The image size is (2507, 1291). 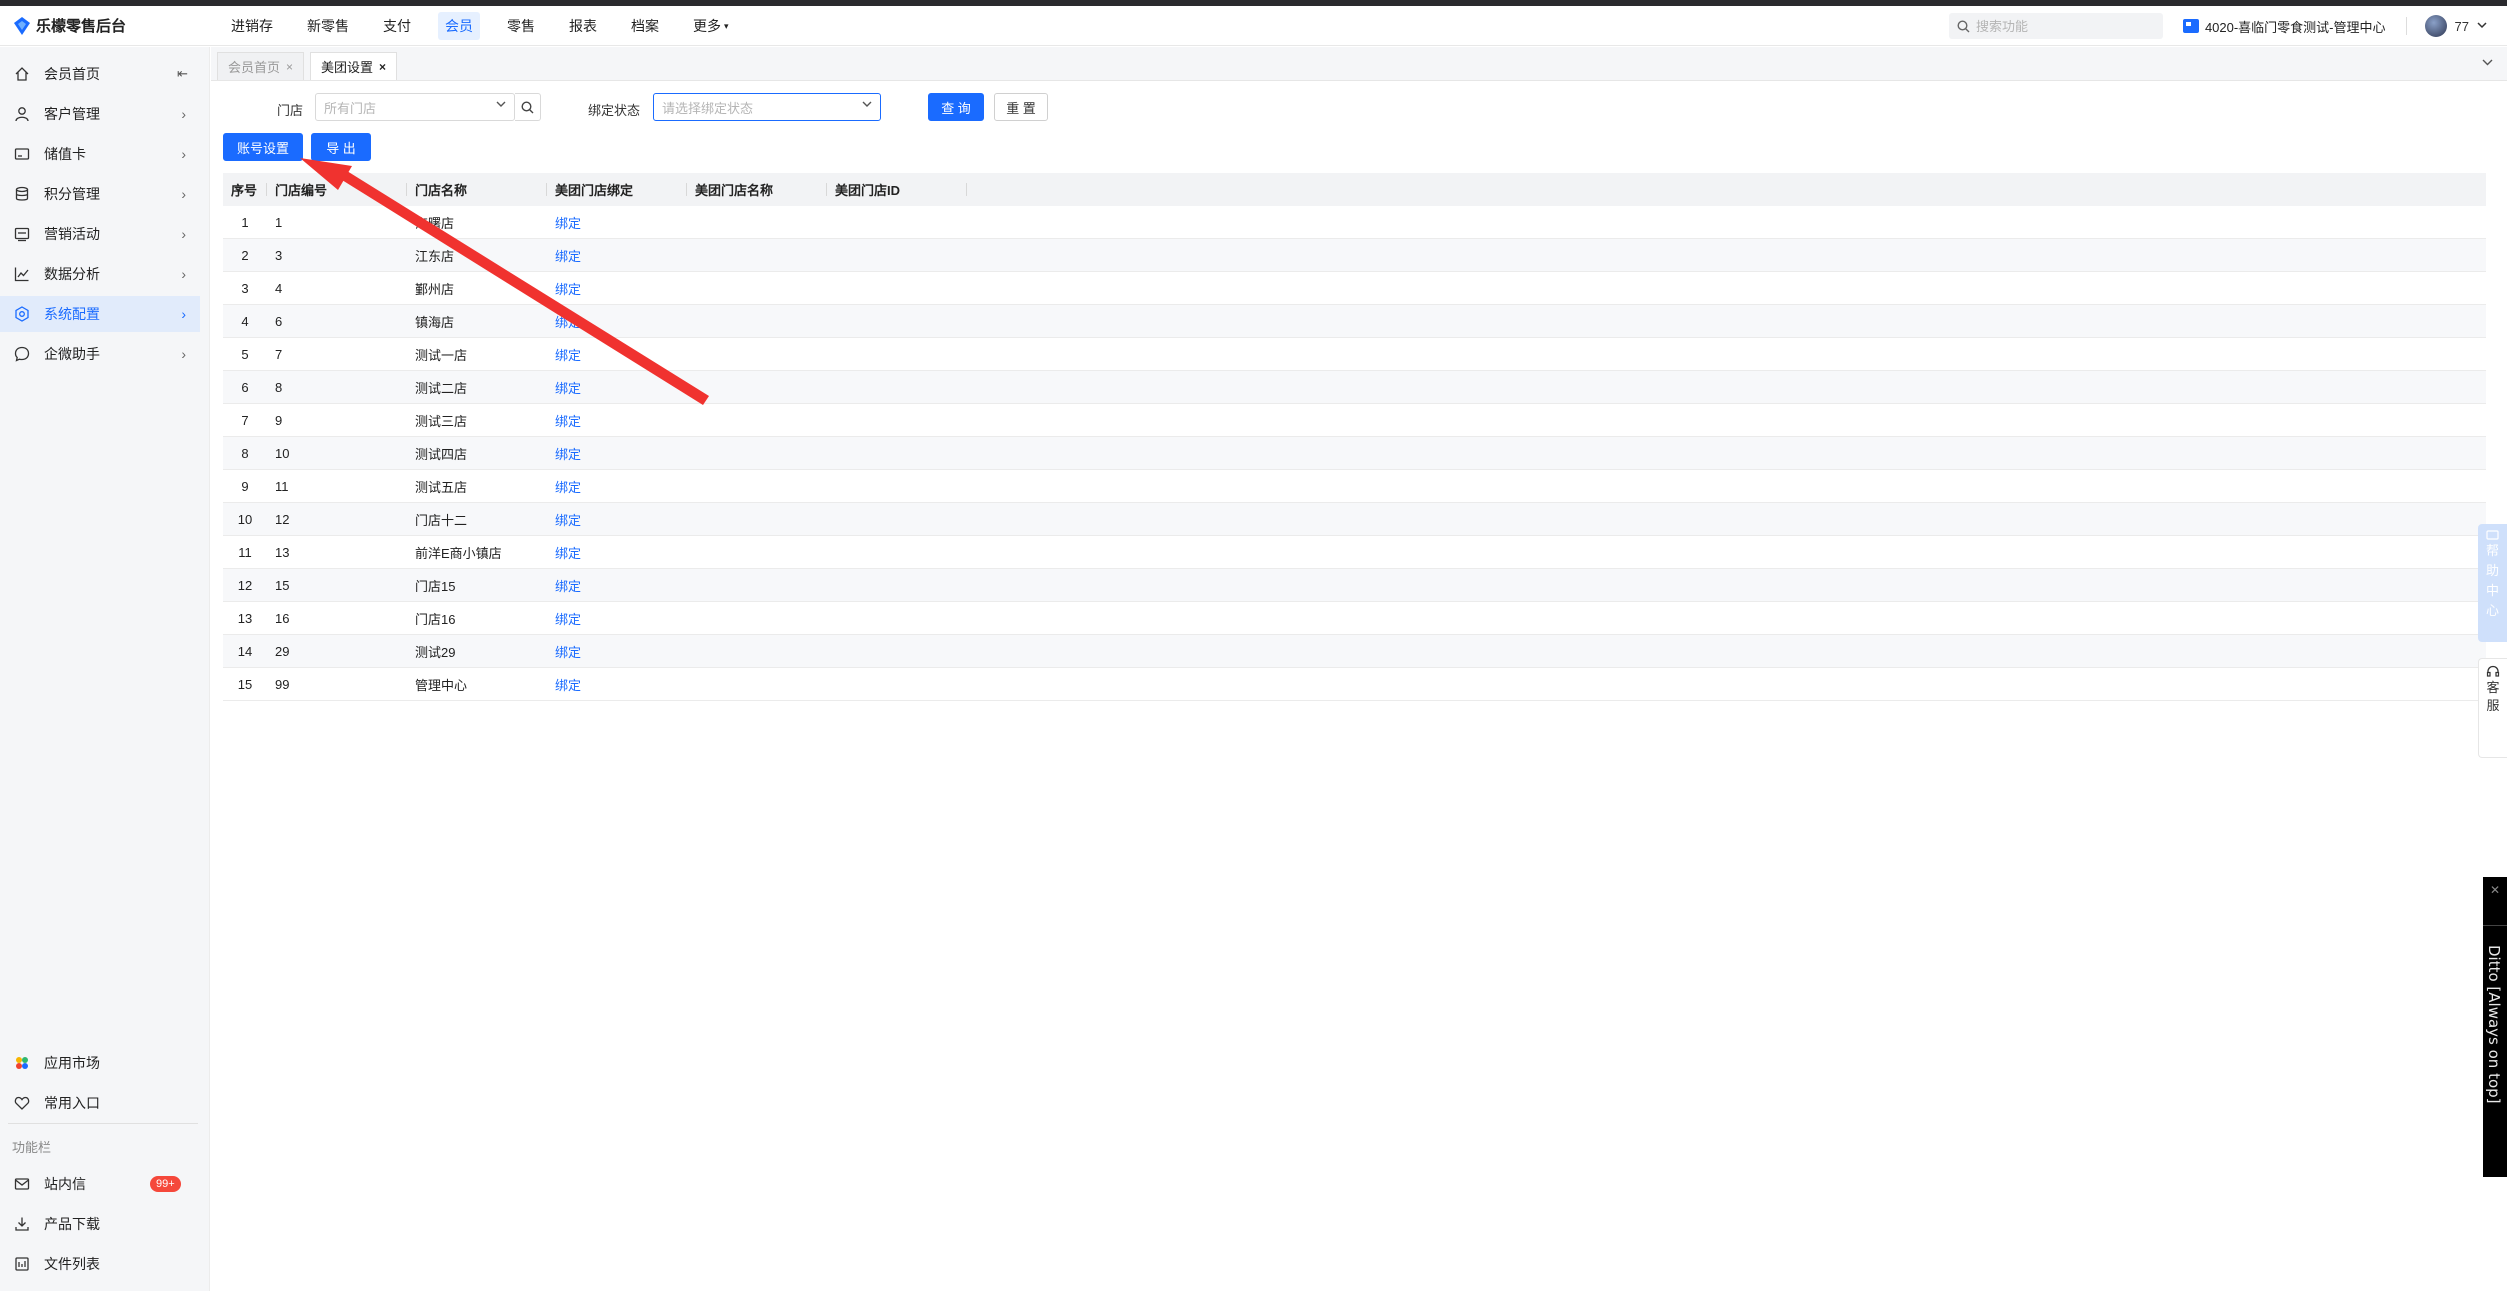 I want to click on tab-meituan-settings: 美团设置 ×, so click(x=354, y=66).